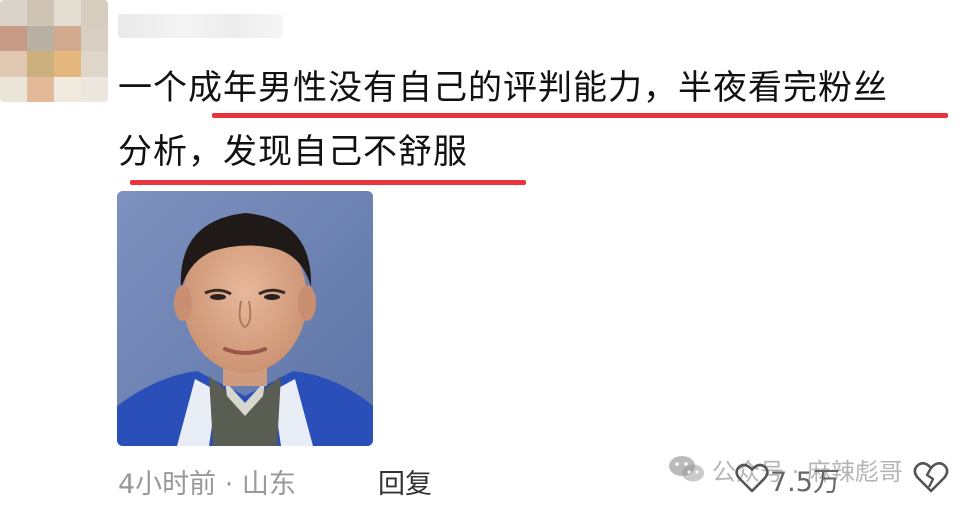  Describe the element at coordinates (752, 478) in the screenshot. I see `heart-outline-icon` at that location.